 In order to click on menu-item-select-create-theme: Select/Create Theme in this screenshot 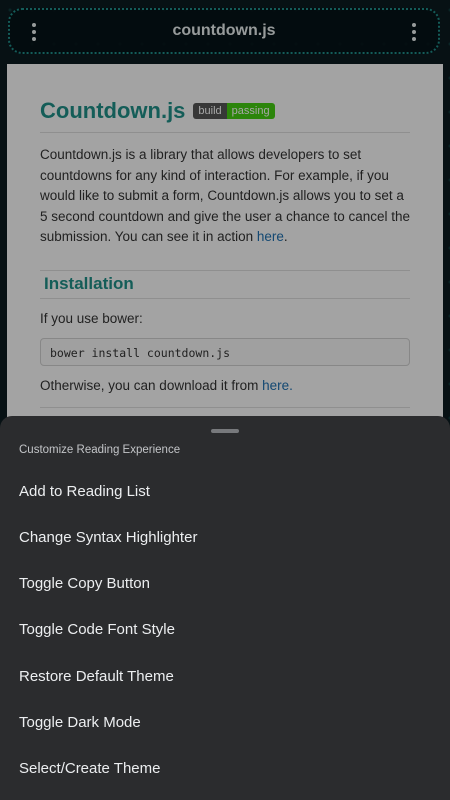, I will do `click(225, 768)`.